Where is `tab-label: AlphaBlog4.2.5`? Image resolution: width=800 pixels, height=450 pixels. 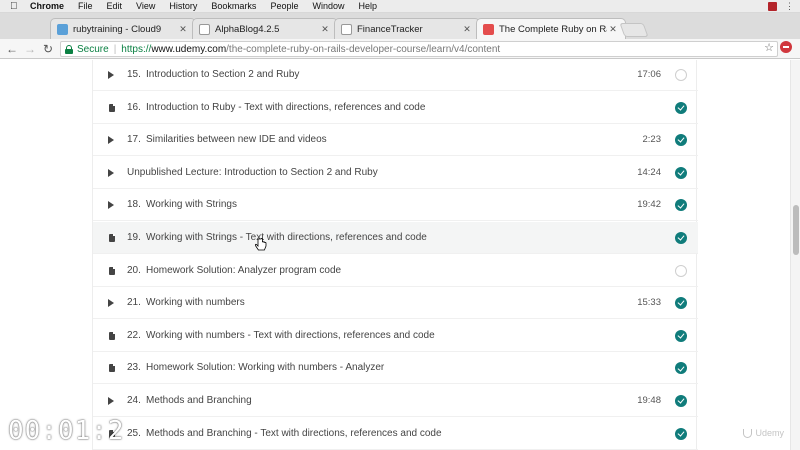
tab-label: AlphaBlog4.2.5 is located at coordinates (247, 29).